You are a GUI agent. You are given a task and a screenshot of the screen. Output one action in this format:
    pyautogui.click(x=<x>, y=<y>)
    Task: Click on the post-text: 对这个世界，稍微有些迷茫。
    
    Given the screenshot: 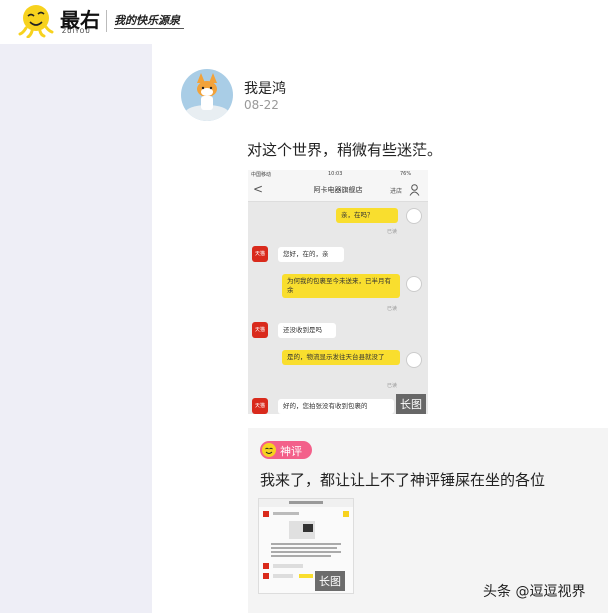 What is the action you would take?
    pyautogui.click(x=345, y=150)
    